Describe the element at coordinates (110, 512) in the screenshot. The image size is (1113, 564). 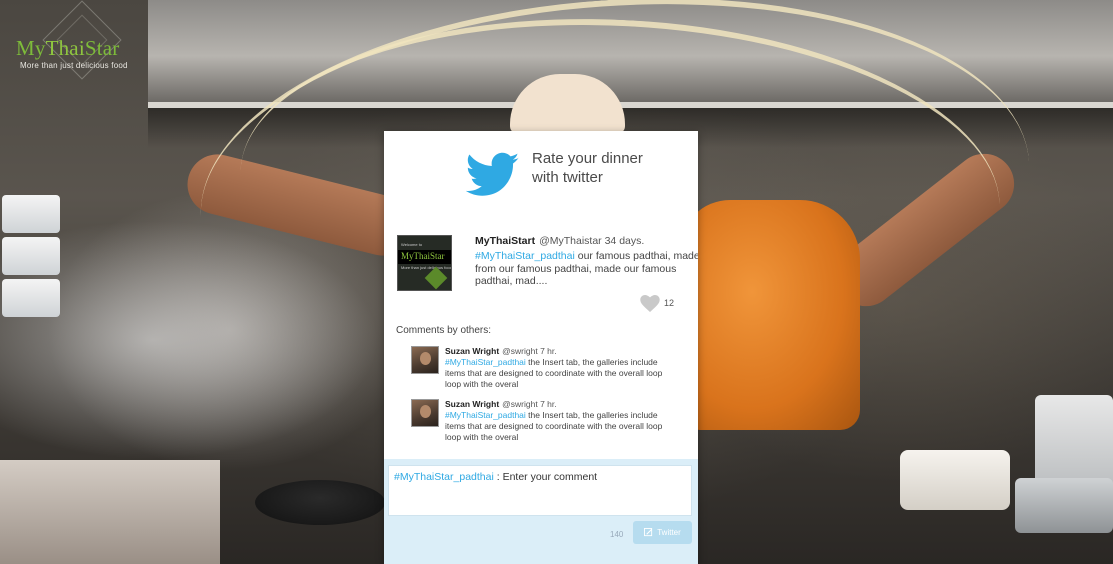
I see `counter` at that location.